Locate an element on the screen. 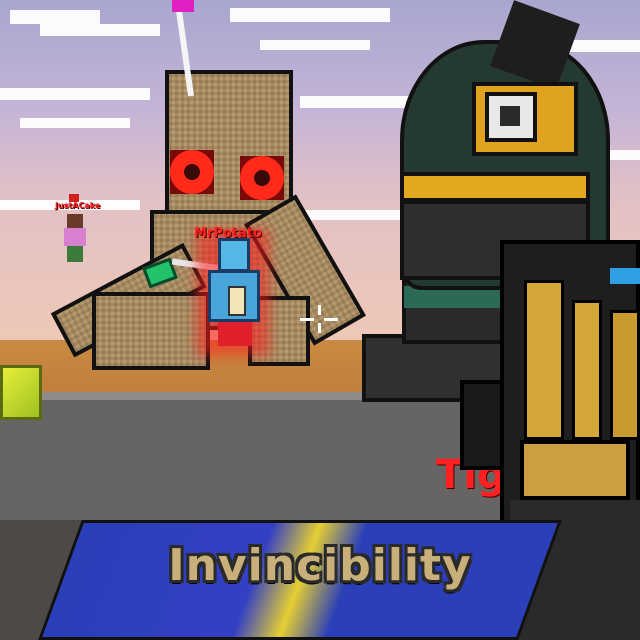 This screenshot has height=640, width=640. far-player is located at coordinates (75, 238).